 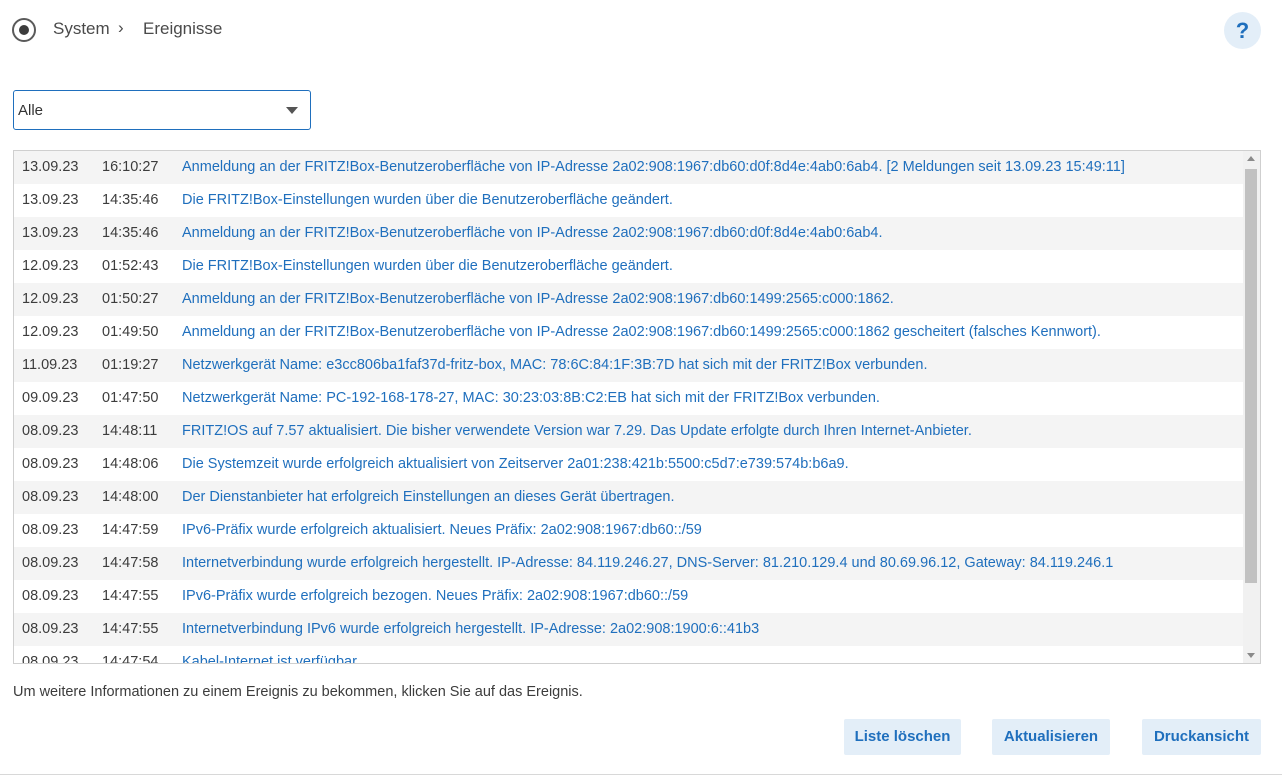 What do you see at coordinates (130, 167) in the screenshot?
I see `event-time: 16:10:27` at bounding box center [130, 167].